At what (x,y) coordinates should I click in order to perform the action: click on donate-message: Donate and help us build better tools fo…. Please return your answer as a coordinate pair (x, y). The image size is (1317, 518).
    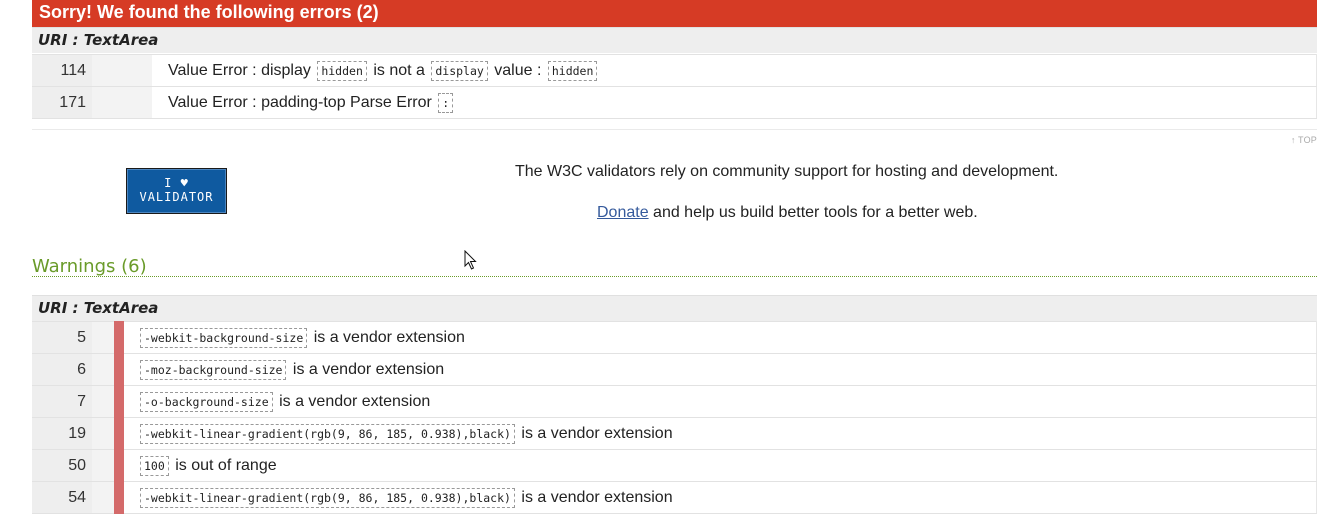
    Looking at the image, I should click on (787, 213).